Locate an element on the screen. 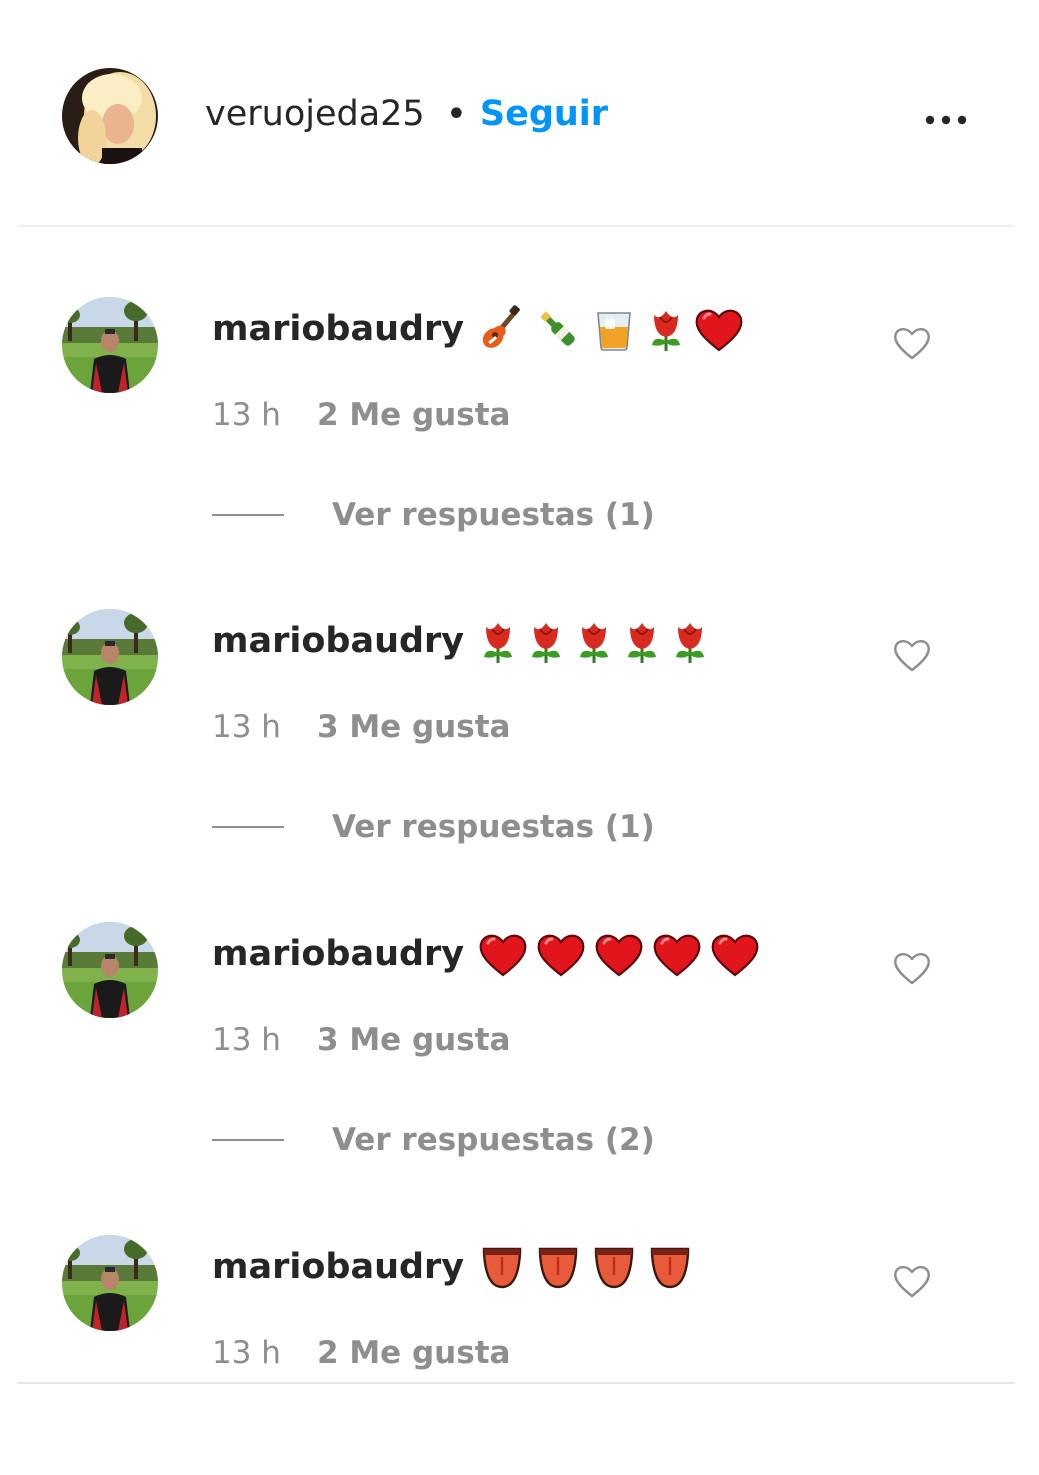 The height and width of the screenshot is (1475, 1039). champagne-bottle-emoji is located at coordinates (557, 328).